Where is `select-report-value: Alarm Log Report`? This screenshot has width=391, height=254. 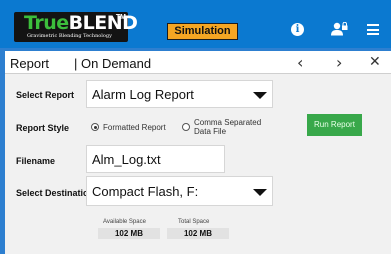
select-report-value: Alarm Log Report is located at coordinates (143, 94).